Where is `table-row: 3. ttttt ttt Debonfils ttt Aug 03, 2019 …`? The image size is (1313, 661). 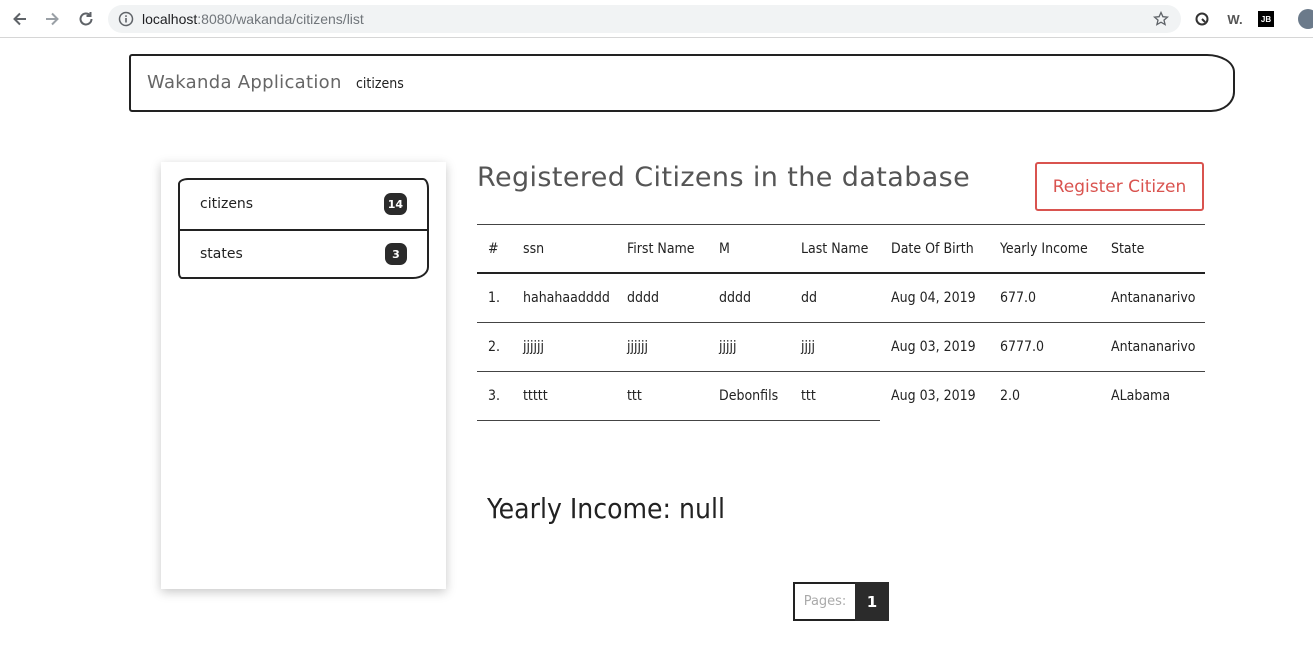 table-row: 3. ttttt ttt Debonfils ttt Aug 03, 2019 … is located at coordinates (841, 396).